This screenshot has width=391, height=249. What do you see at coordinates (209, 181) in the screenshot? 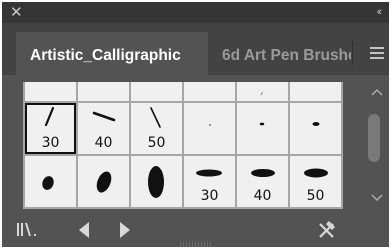
I see `brush-swatch-30: 30` at bounding box center [209, 181].